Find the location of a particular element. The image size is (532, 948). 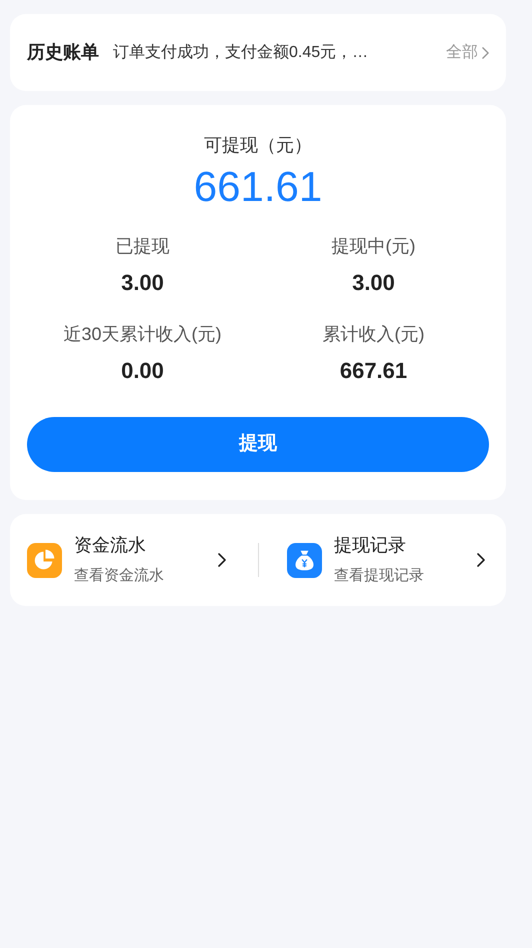

stat-label: 近30天累计收入(元) is located at coordinates (142, 334).